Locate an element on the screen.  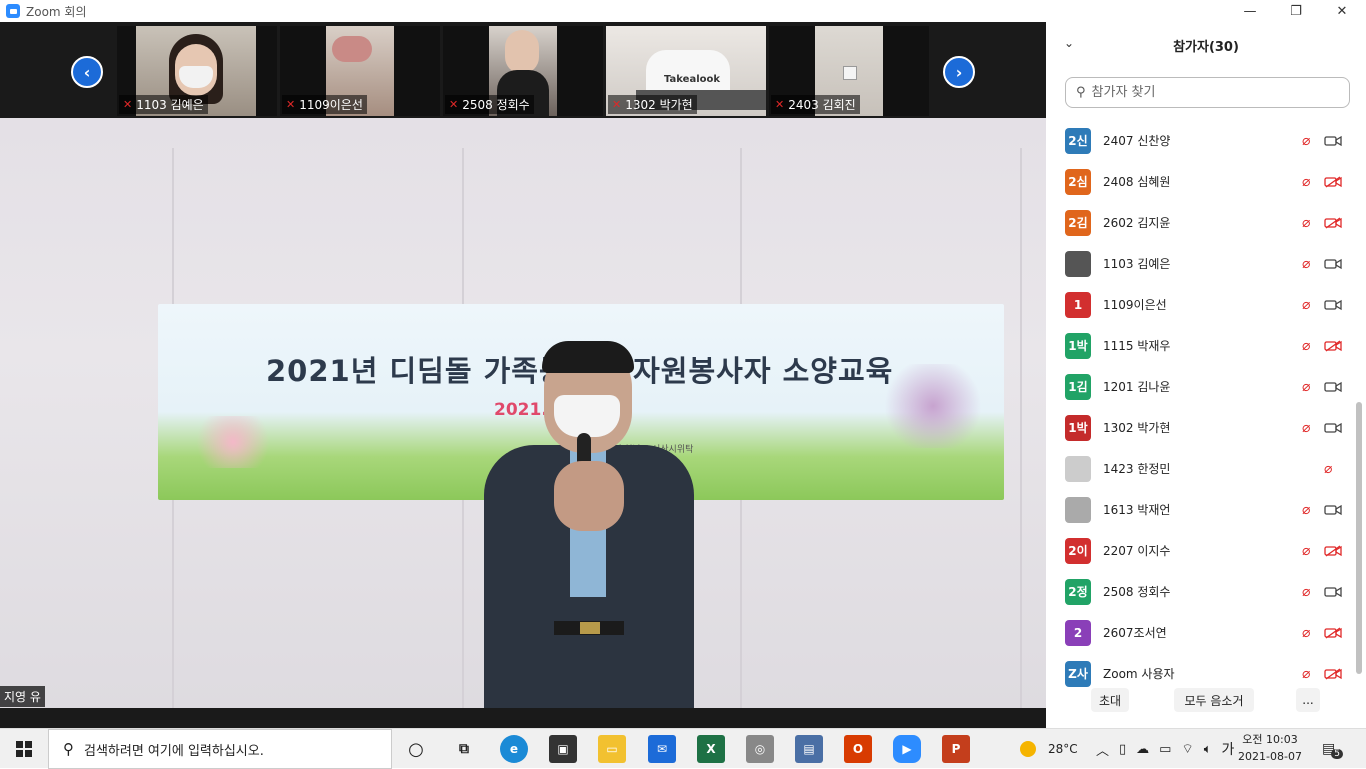
start-button is located at coordinates (24, 749).